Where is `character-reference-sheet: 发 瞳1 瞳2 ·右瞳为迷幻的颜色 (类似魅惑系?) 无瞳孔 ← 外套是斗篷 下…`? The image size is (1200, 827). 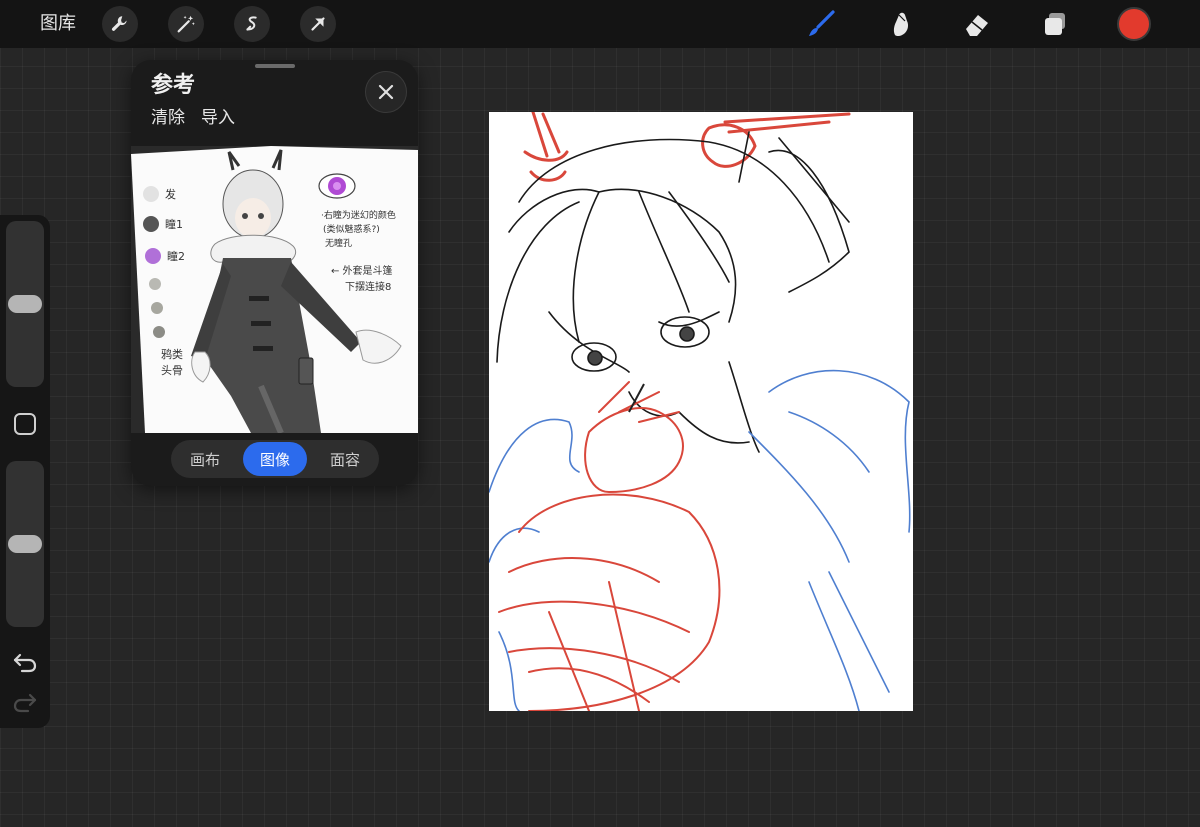
character-reference-sheet: 发 瞳1 瞳2 ·右瞳为迷幻的颜色 (类似魅惑系?) 无瞳孔 ← 外套是斗篷 下… is located at coordinates (274, 289).